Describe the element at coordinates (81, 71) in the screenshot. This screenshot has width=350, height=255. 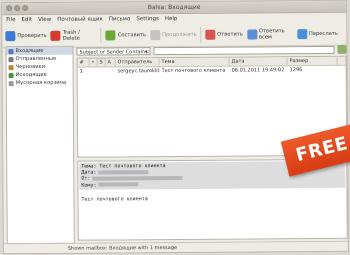
I see `row-number: 1` at that location.